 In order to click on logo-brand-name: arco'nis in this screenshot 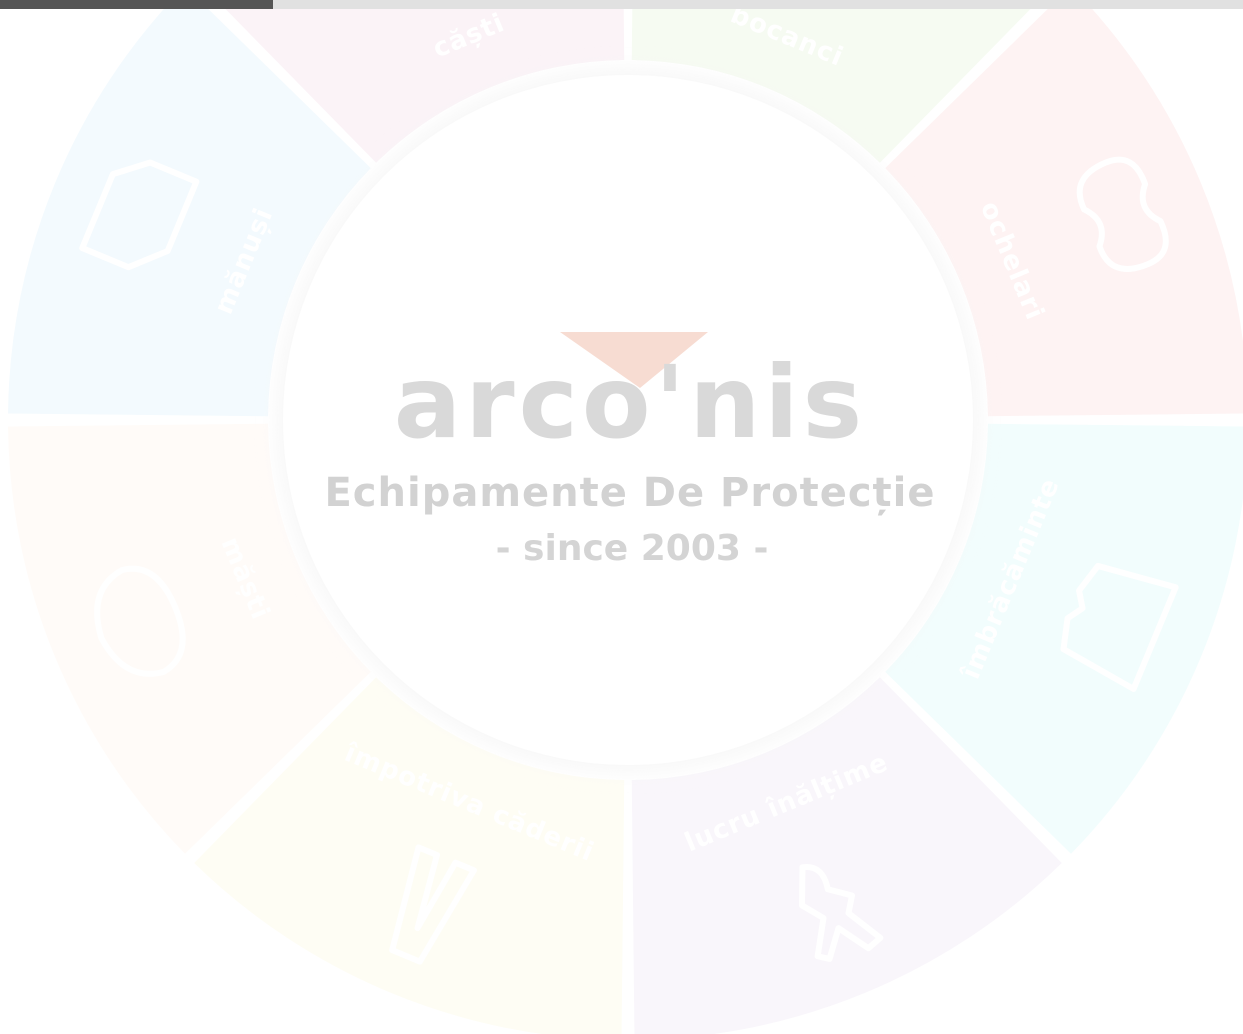, I will do `click(630, 402)`.